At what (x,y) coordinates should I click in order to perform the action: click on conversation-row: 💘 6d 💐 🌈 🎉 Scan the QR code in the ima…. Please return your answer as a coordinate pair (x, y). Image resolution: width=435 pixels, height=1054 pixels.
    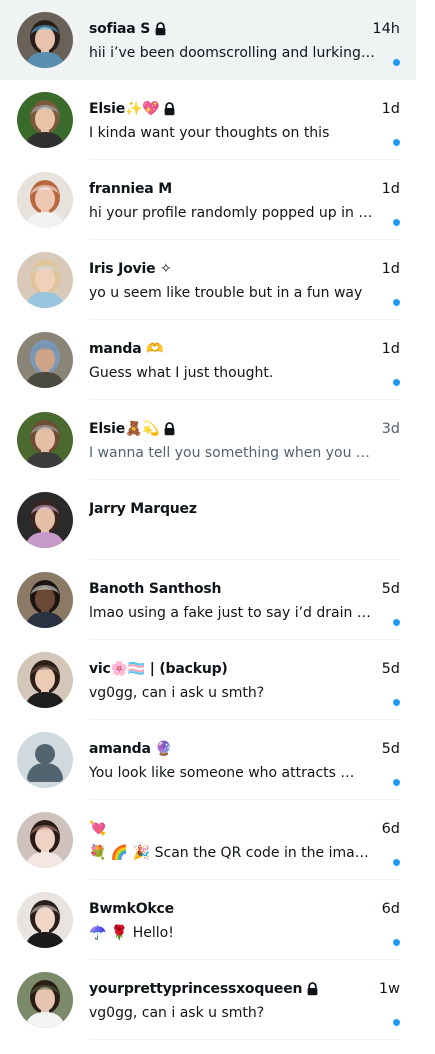
    Looking at the image, I should click on (208, 840).